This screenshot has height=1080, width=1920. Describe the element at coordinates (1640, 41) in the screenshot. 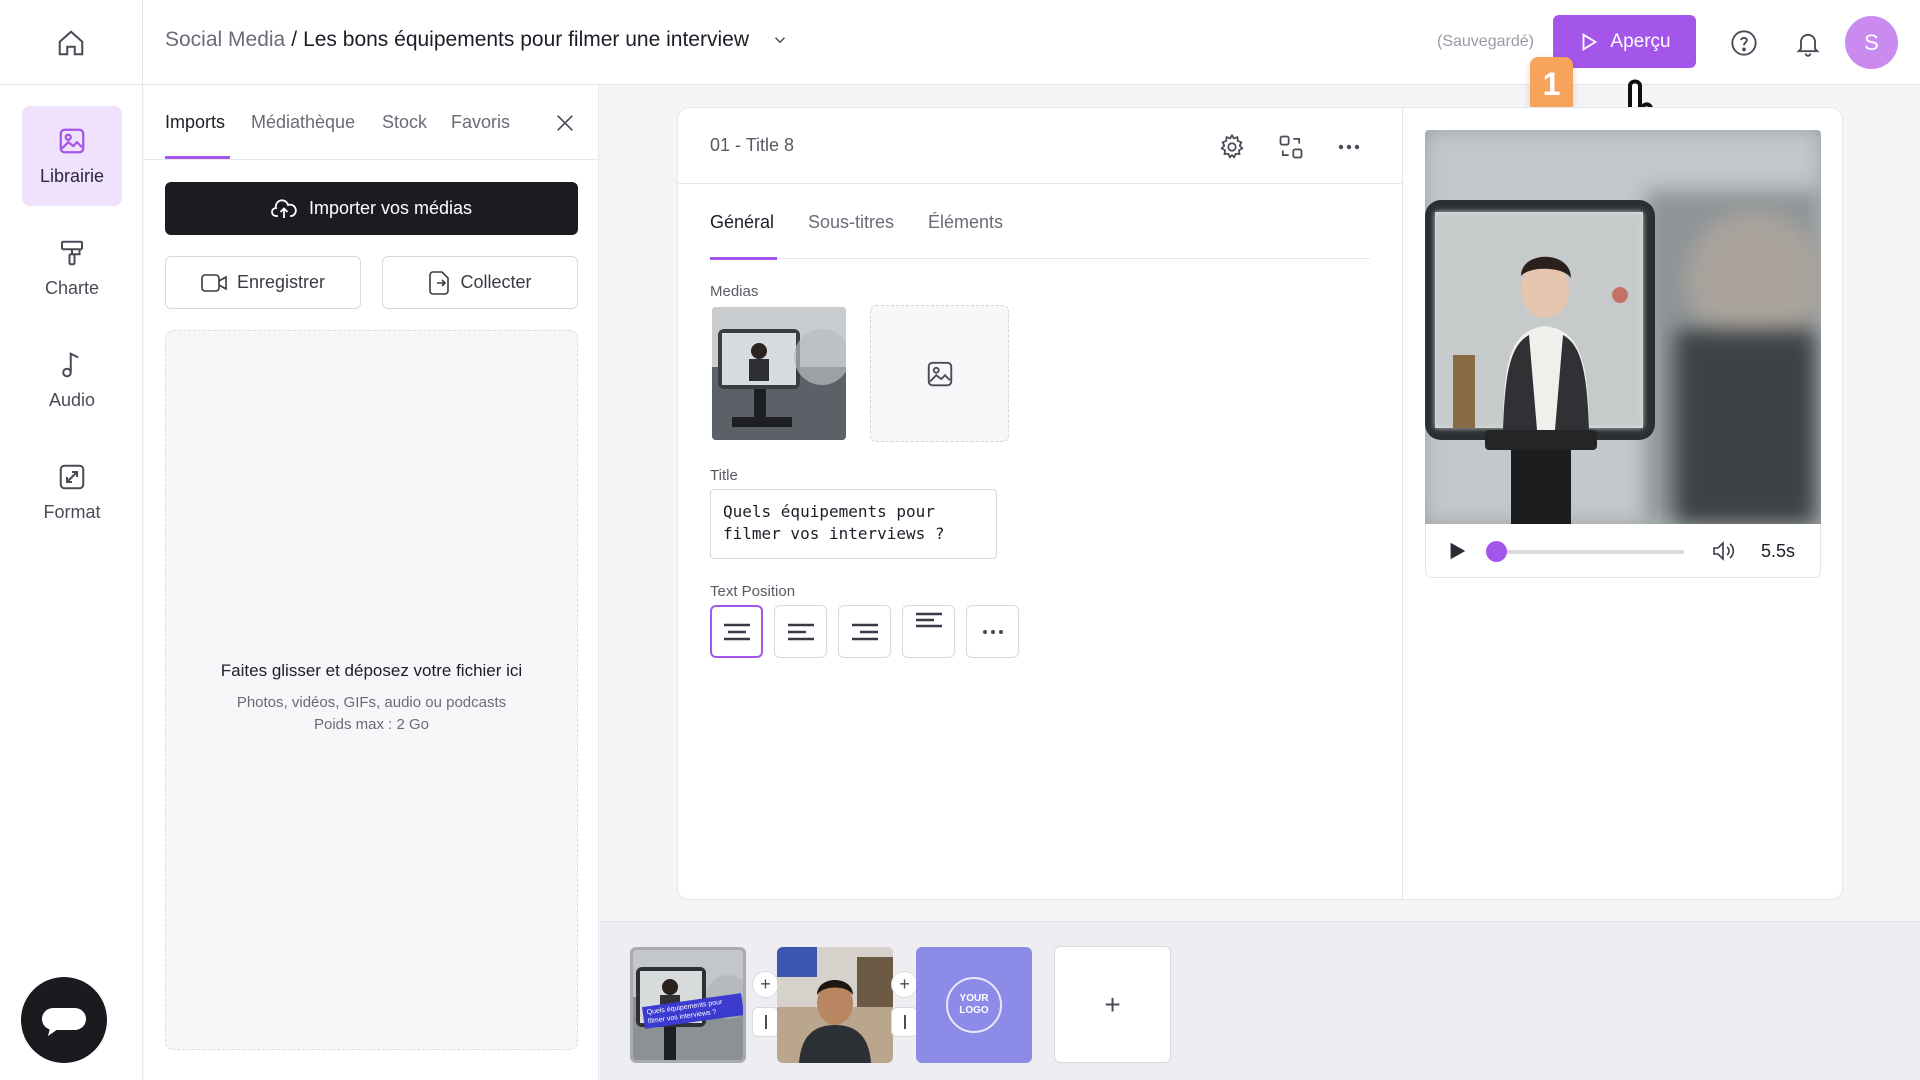

I see `preview-button-label: Aperçu` at that location.